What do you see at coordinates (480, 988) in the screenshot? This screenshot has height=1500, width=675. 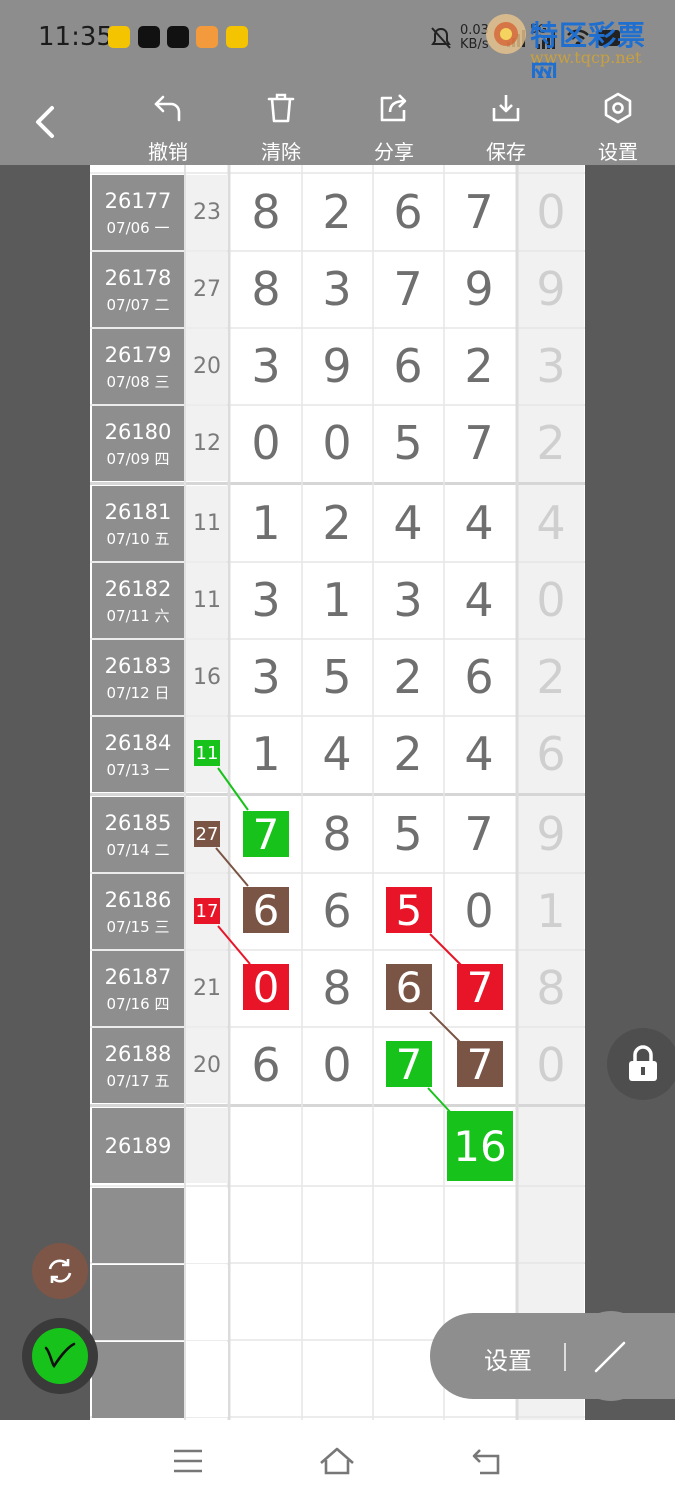 I see `digit-highlight-26187-4: 7` at bounding box center [480, 988].